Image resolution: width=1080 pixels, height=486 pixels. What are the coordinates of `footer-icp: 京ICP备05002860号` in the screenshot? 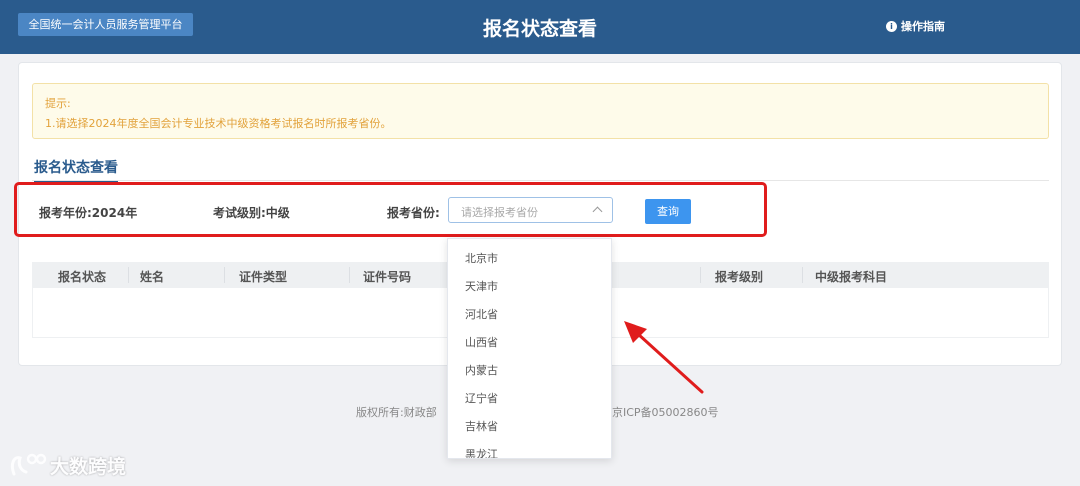 It's located at (665, 412).